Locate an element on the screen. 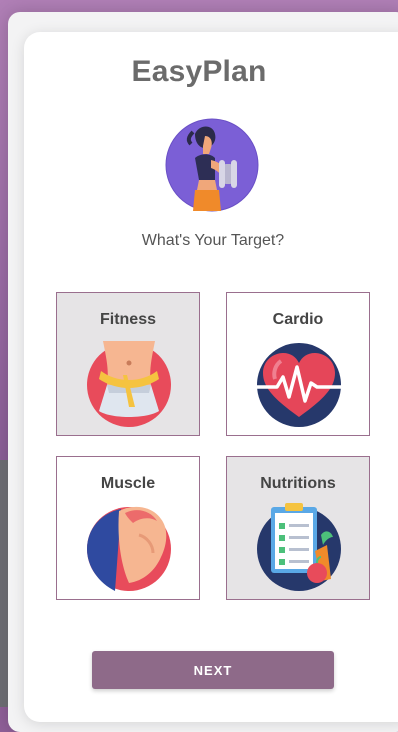 This screenshot has height=732, width=398. diet-checklist-icon is located at coordinates (299, 547).